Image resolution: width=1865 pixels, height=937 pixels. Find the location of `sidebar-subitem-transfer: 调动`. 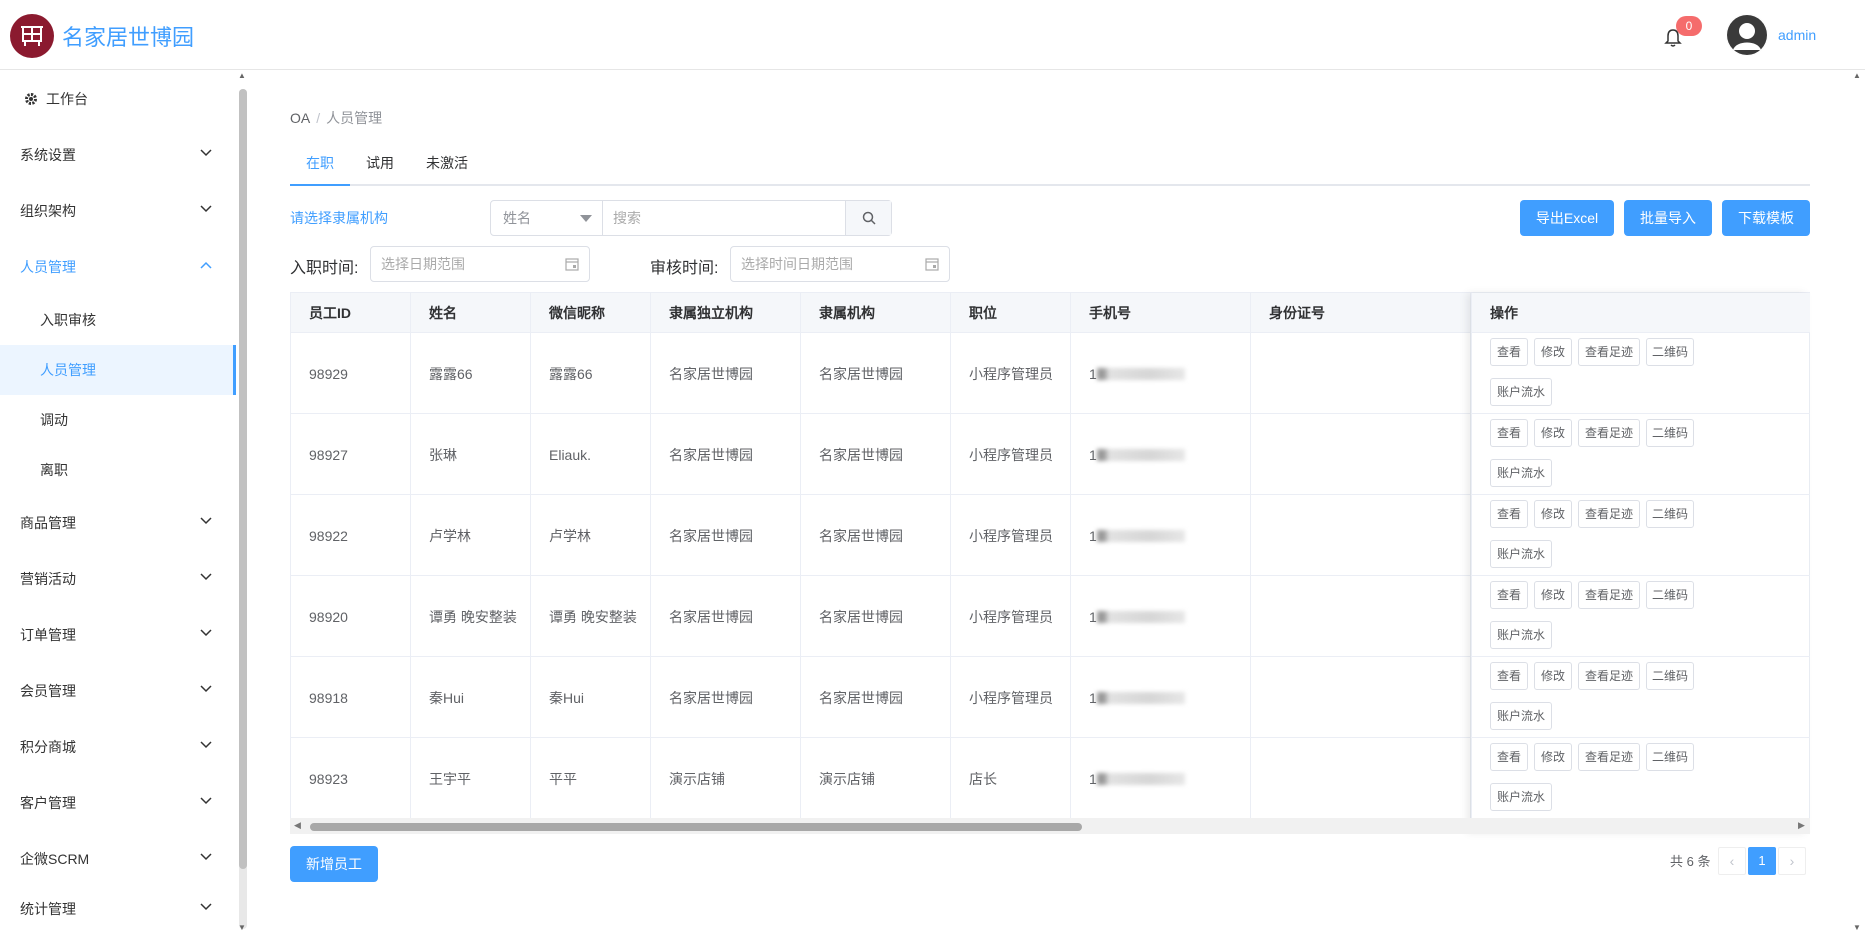

sidebar-subitem-transfer: 调动 is located at coordinates (118, 420).